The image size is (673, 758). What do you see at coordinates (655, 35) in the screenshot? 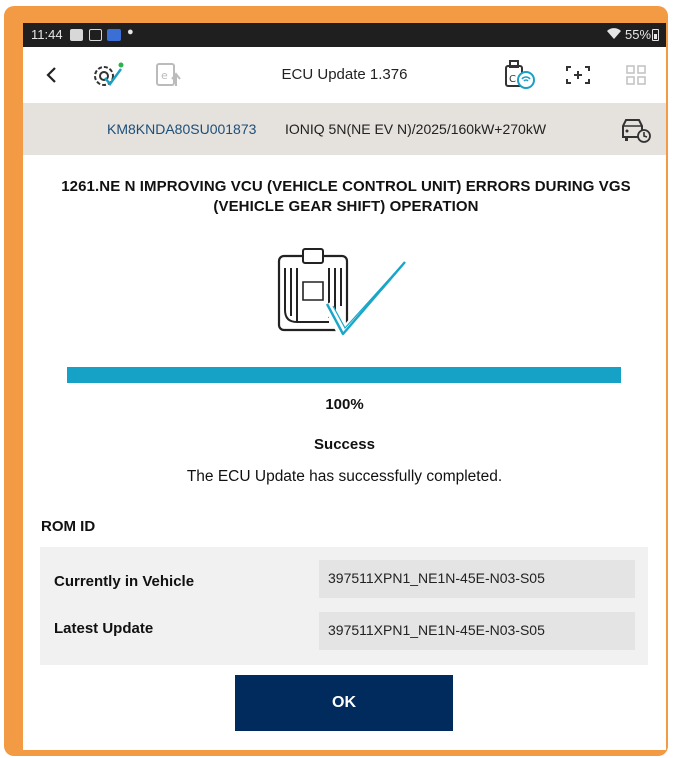
I see `battery-icon` at bounding box center [655, 35].